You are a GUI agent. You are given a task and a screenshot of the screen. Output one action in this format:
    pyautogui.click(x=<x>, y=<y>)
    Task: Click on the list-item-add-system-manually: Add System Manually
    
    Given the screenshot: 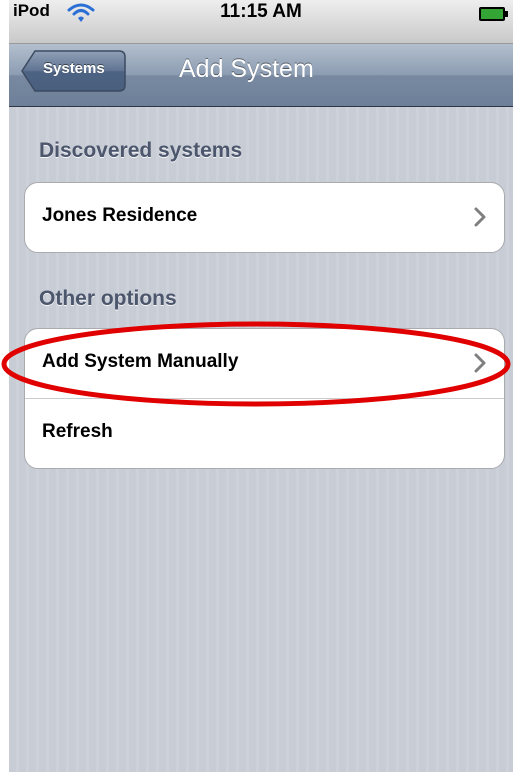 What is the action you would take?
    pyautogui.click(x=264, y=363)
    